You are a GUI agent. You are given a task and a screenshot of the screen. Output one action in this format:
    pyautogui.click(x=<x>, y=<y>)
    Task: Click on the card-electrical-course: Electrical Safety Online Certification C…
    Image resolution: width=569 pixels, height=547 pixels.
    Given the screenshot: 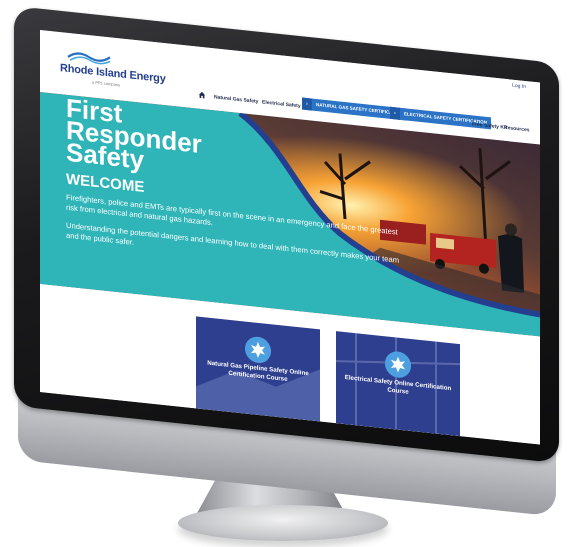 What is the action you would take?
    pyautogui.click(x=398, y=384)
    